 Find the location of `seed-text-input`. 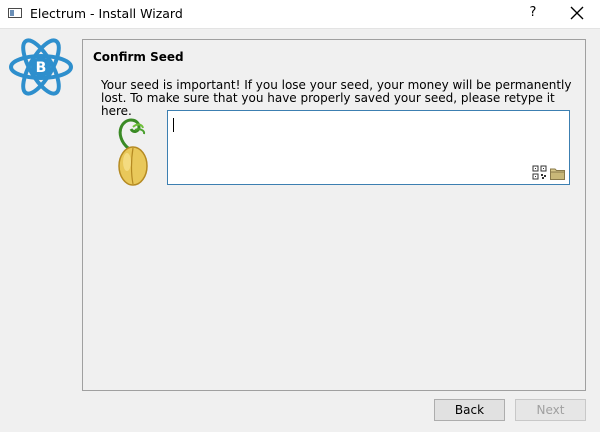

seed-text-input is located at coordinates (368, 147).